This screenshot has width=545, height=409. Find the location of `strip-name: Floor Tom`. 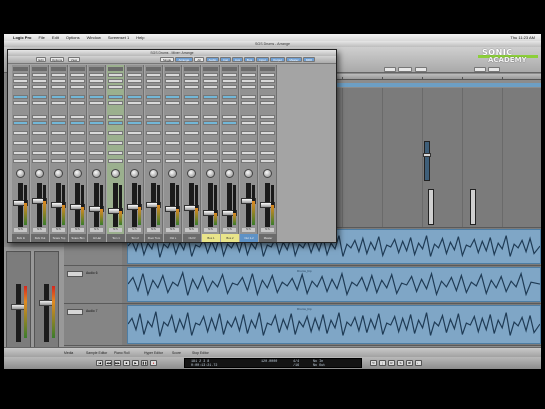

strip-name: Floor Tom is located at coordinates (154, 238).